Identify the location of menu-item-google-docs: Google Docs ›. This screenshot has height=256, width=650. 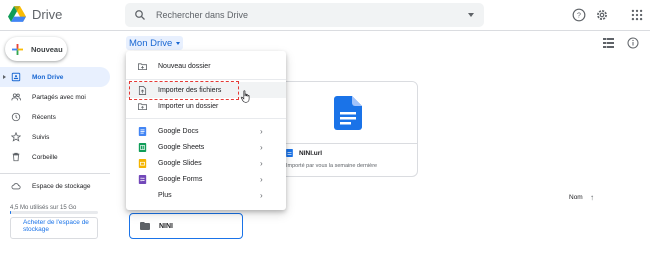
(206, 131).